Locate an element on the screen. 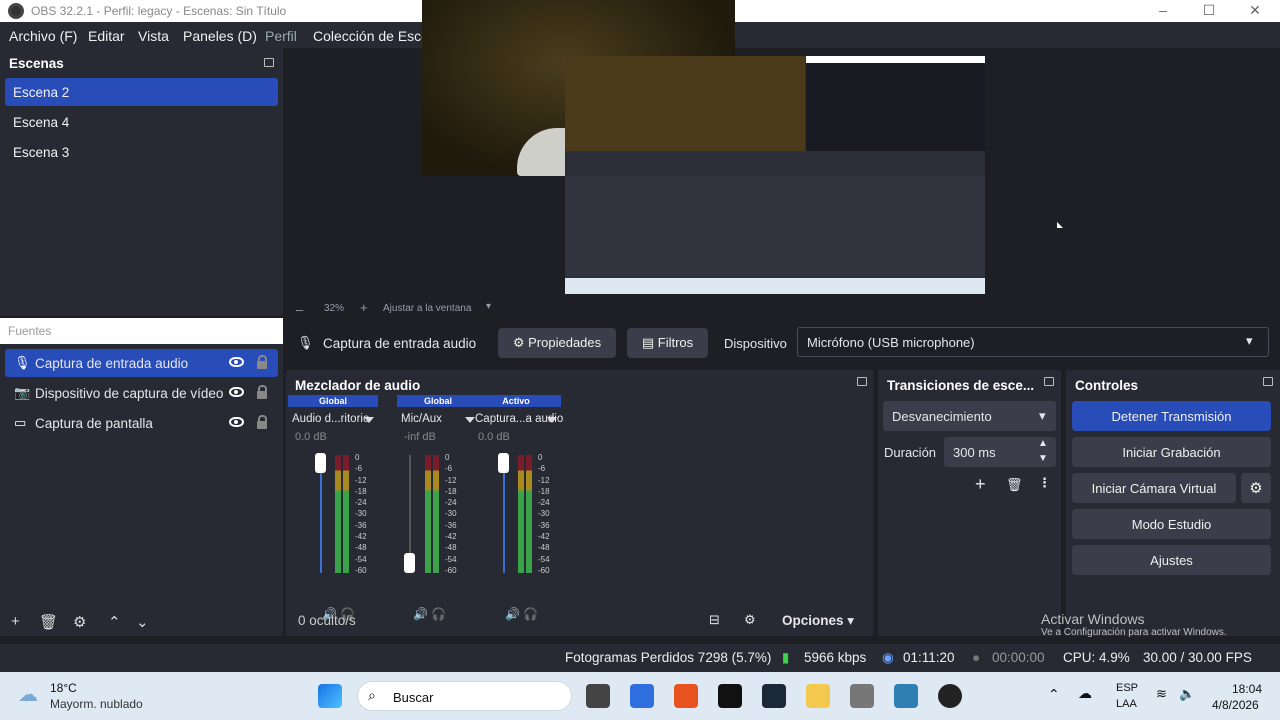  menu-paneles: Paneles (D) is located at coordinates (220, 36).